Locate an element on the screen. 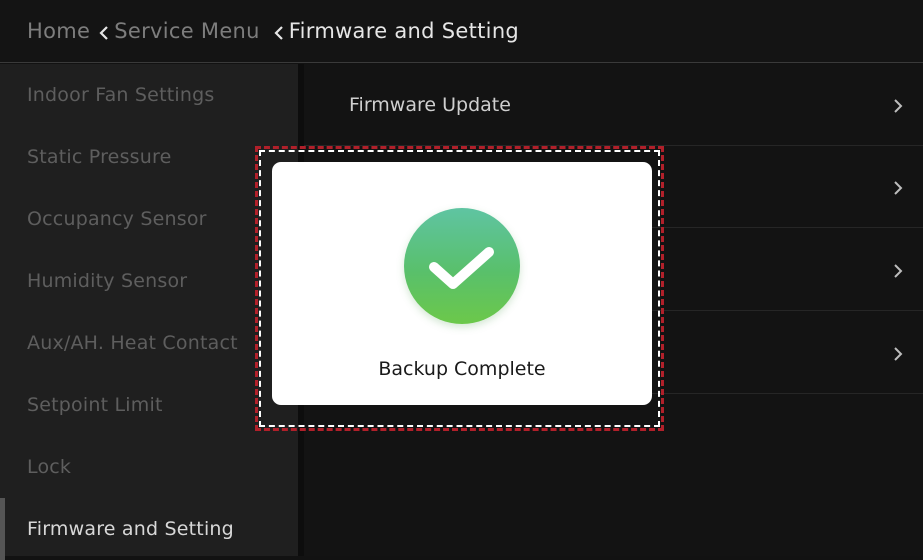 The width and height of the screenshot is (923, 560). sidebar-item-aux-heat-contact: Aux/AH. Heat Contact is located at coordinates (149, 343).